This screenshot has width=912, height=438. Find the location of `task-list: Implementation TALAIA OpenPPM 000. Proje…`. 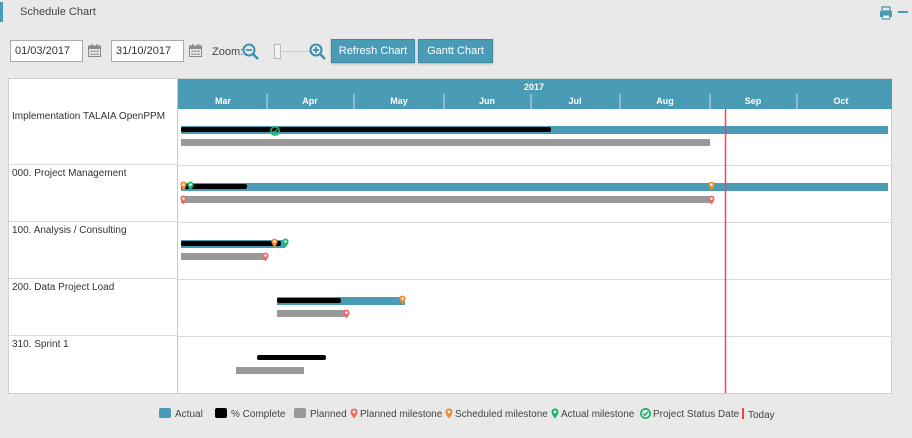

task-list: Implementation TALAIA OpenPPM 000. Proje… is located at coordinates (93, 236).